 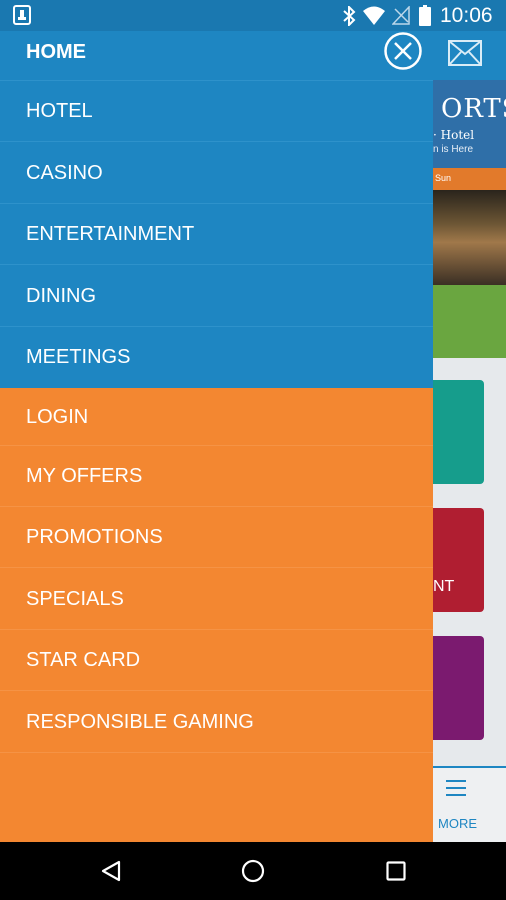 What do you see at coordinates (216, 537) in the screenshot?
I see `menu-item-promotions: PROMOTIONS` at bounding box center [216, 537].